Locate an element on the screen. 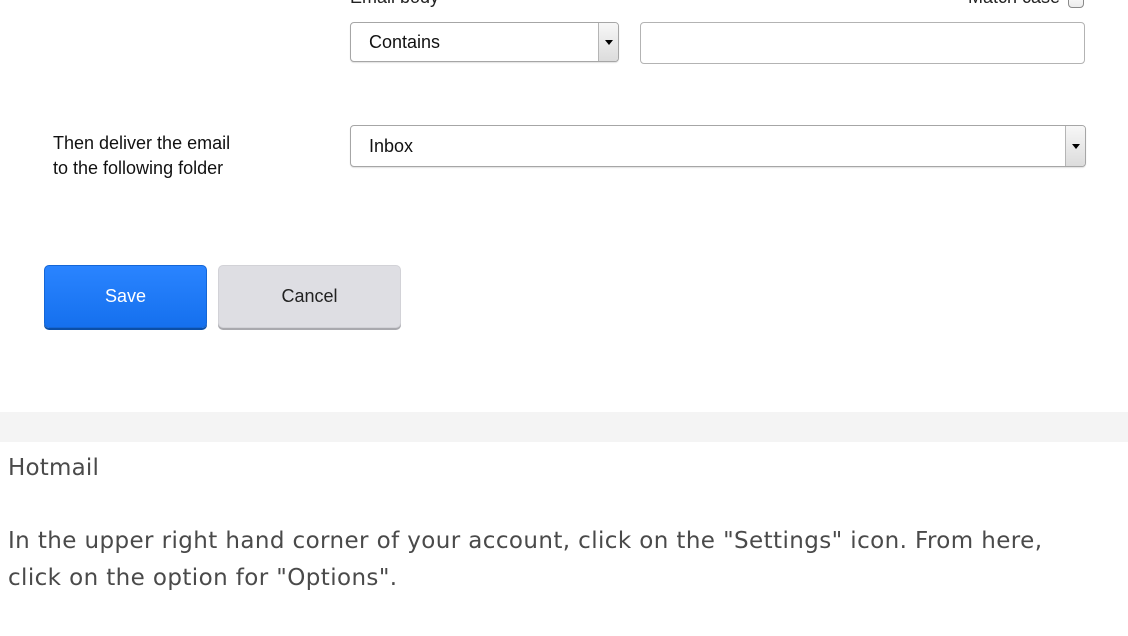  match-case-label: Match case is located at coordinates (1014, 4).